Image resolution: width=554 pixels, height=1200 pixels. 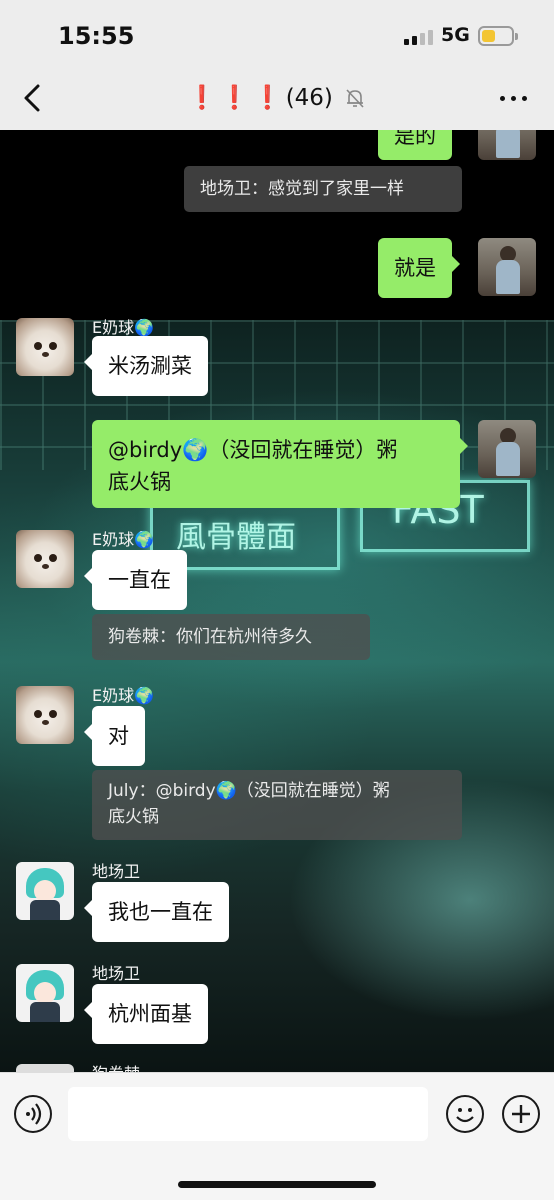 I want to click on battery-fill, so click(x=488, y=36).